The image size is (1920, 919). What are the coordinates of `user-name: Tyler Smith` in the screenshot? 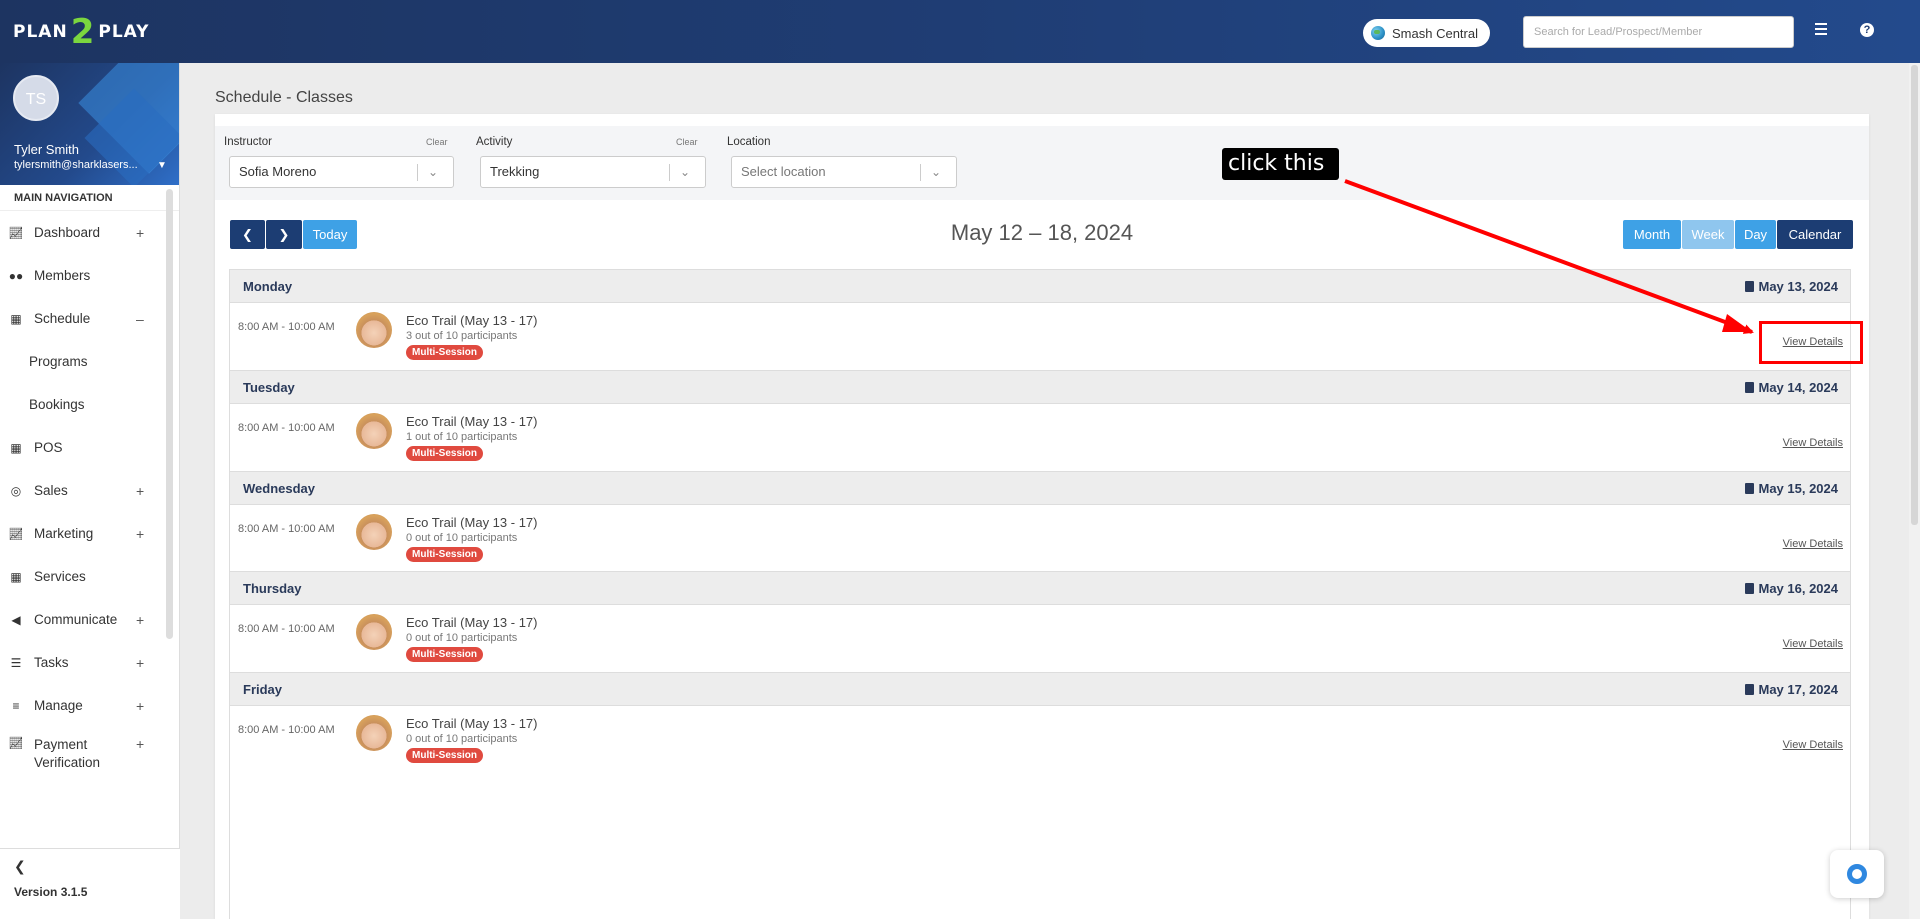 It's located at (47, 149).